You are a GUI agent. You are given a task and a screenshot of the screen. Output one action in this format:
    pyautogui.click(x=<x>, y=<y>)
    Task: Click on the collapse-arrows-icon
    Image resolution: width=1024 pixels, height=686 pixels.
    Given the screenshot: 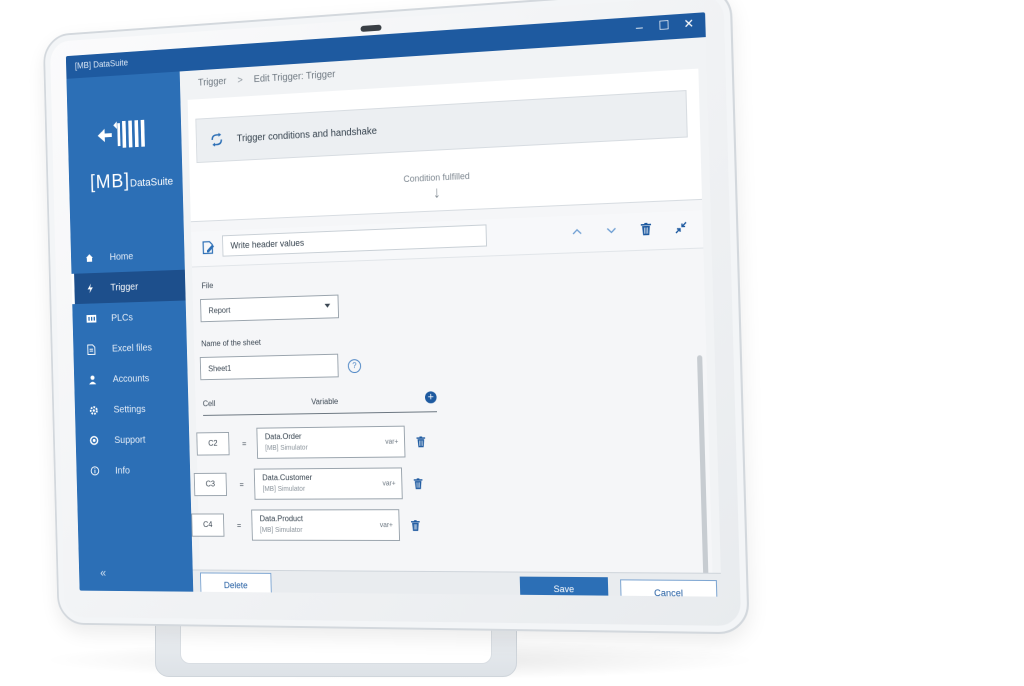 What is the action you would take?
    pyautogui.click(x=681, y=227)
    